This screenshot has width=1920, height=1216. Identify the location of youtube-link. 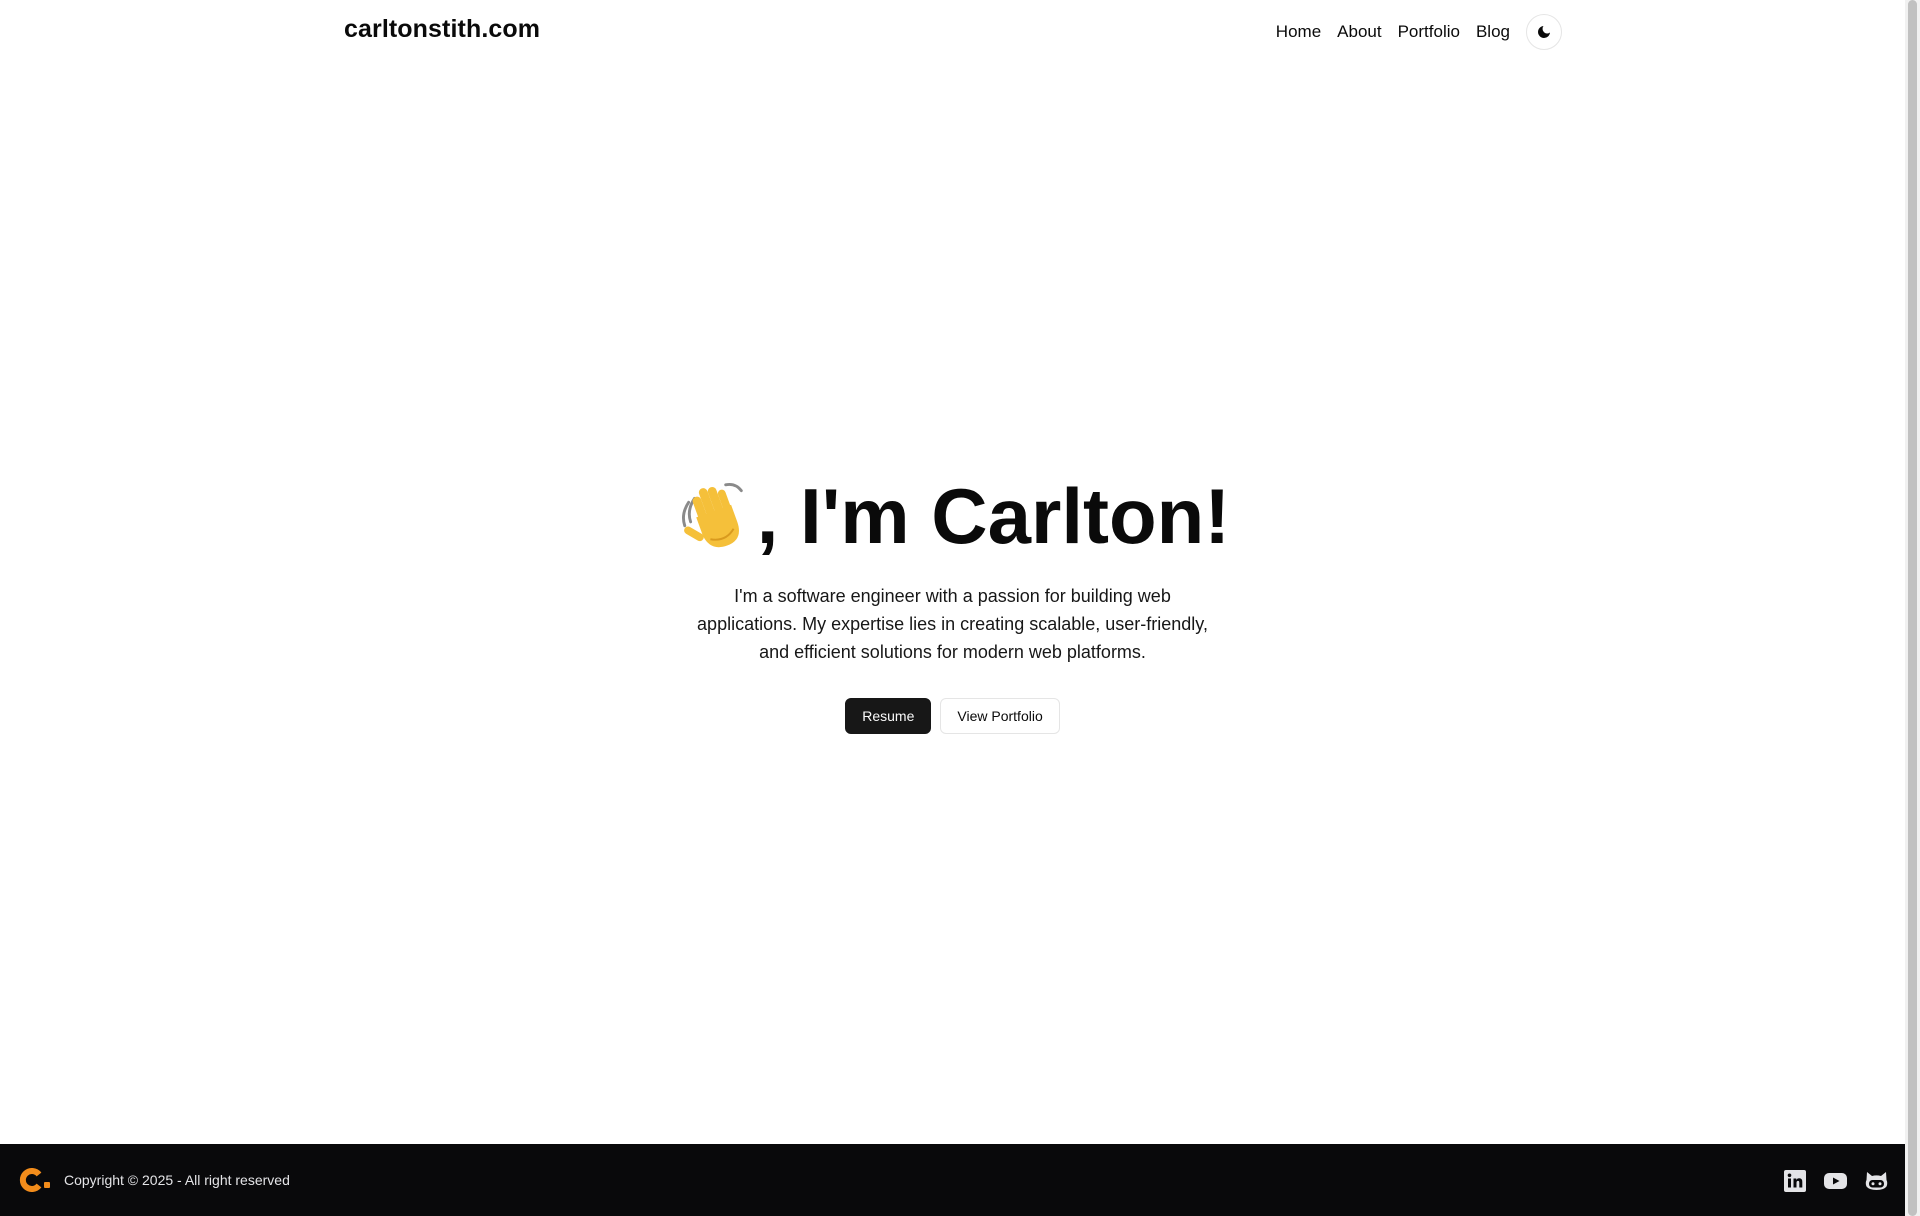
(1835, 1180).